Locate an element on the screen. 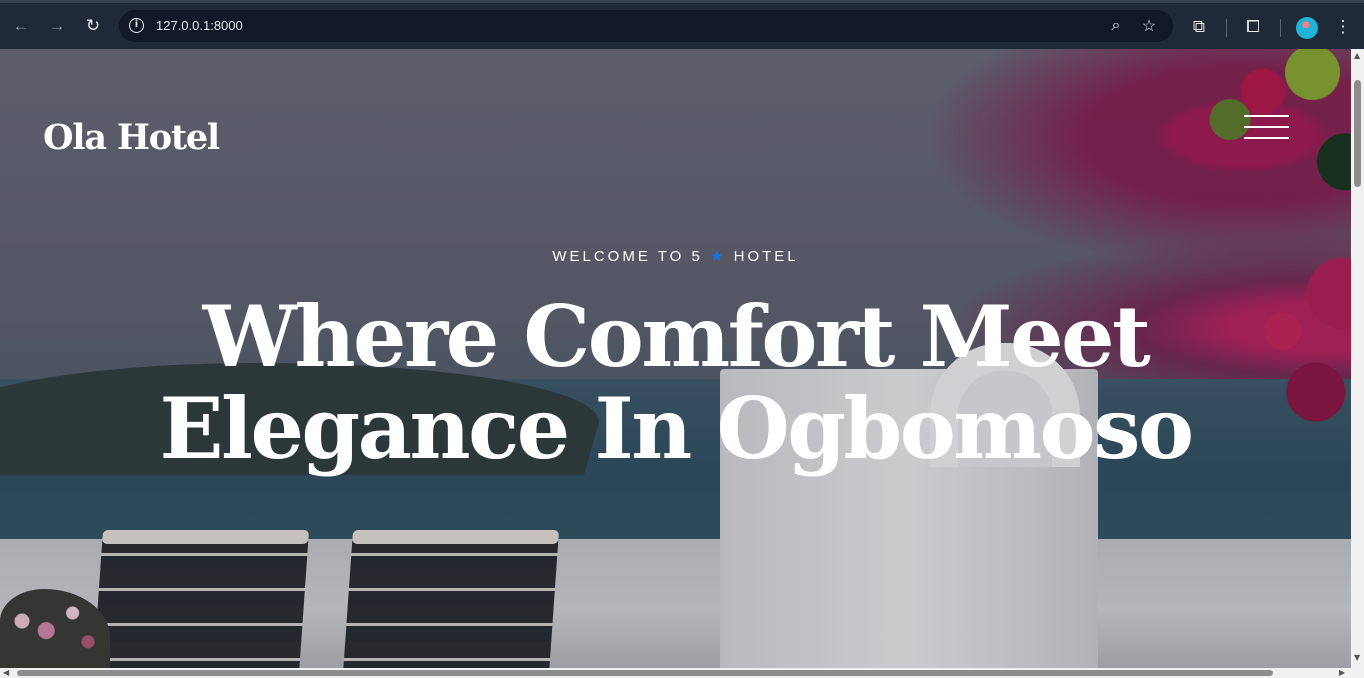  puzzle-icon: ⧉ is located at coordinates (1199, 27).